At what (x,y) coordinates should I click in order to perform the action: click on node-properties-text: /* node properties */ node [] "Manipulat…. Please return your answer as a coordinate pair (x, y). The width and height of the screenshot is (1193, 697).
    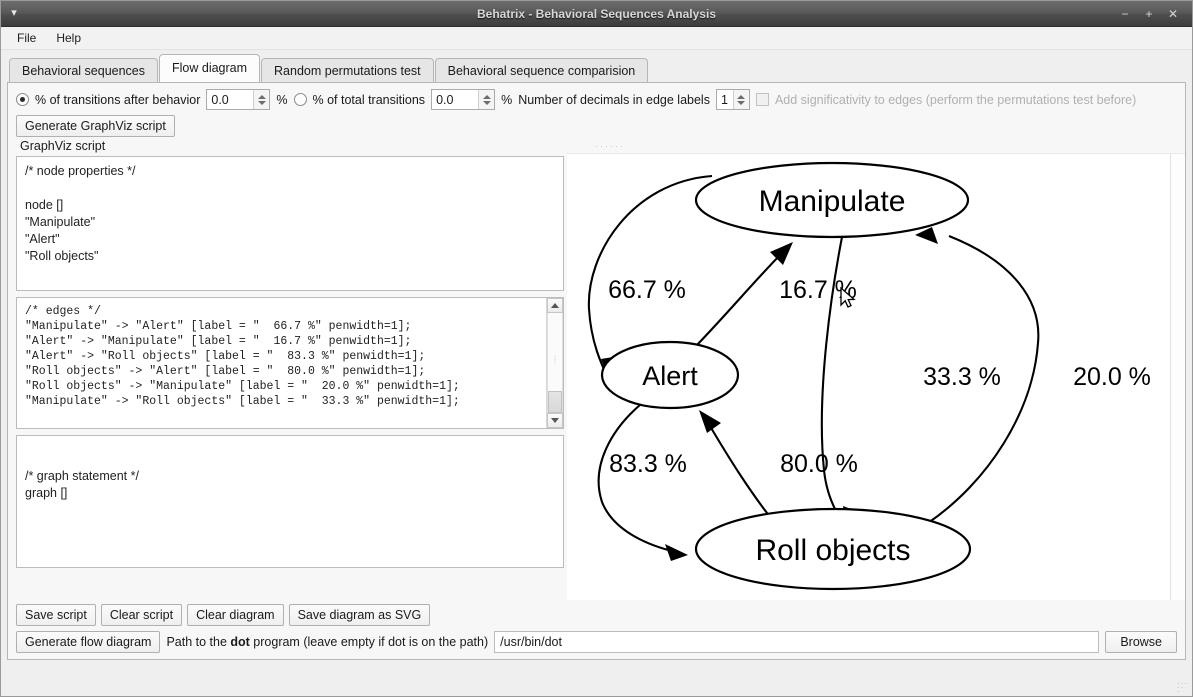
    Looking at the image, I should click on (290, 223).